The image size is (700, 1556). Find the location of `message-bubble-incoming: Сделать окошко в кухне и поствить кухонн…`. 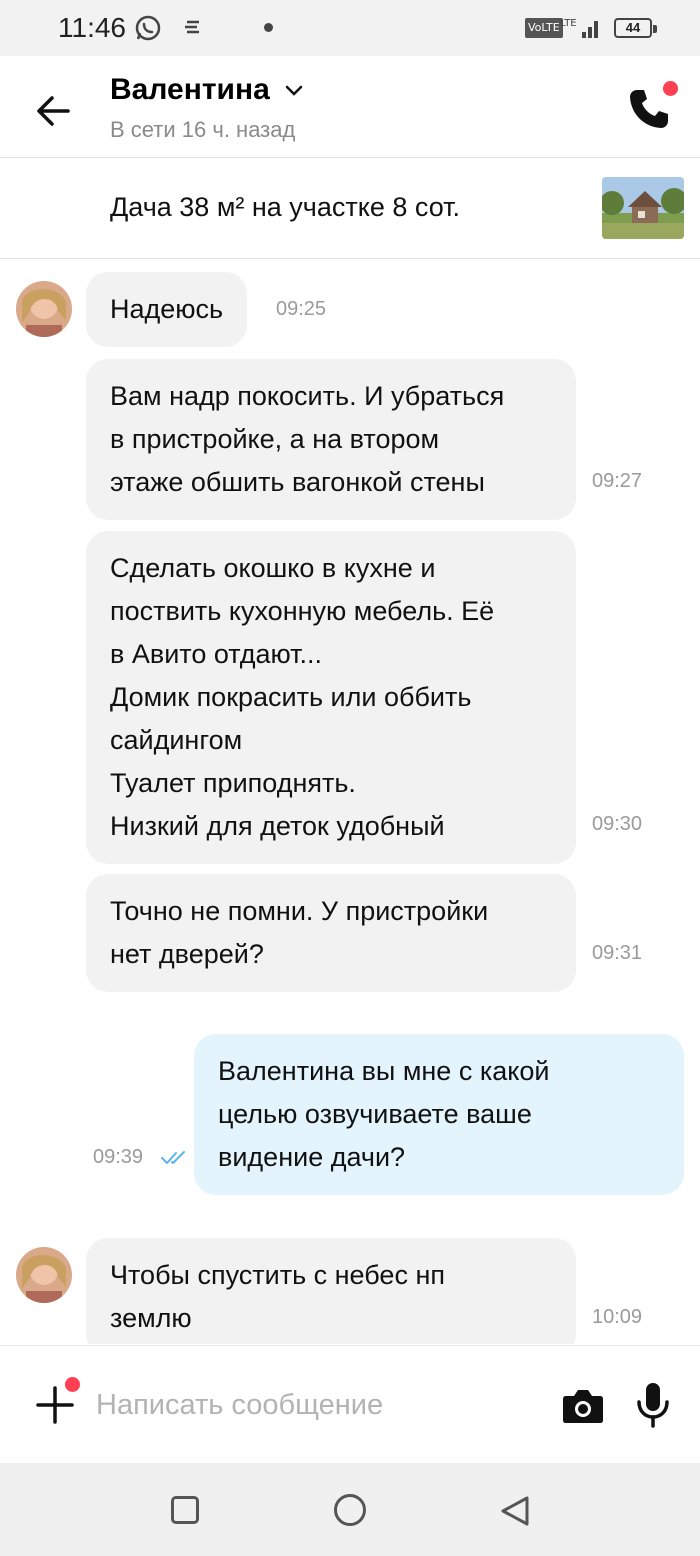

message-bubble-incoming: Сделать окошко в кухне и поствить кухонн… is located at coordinates (331, 697).